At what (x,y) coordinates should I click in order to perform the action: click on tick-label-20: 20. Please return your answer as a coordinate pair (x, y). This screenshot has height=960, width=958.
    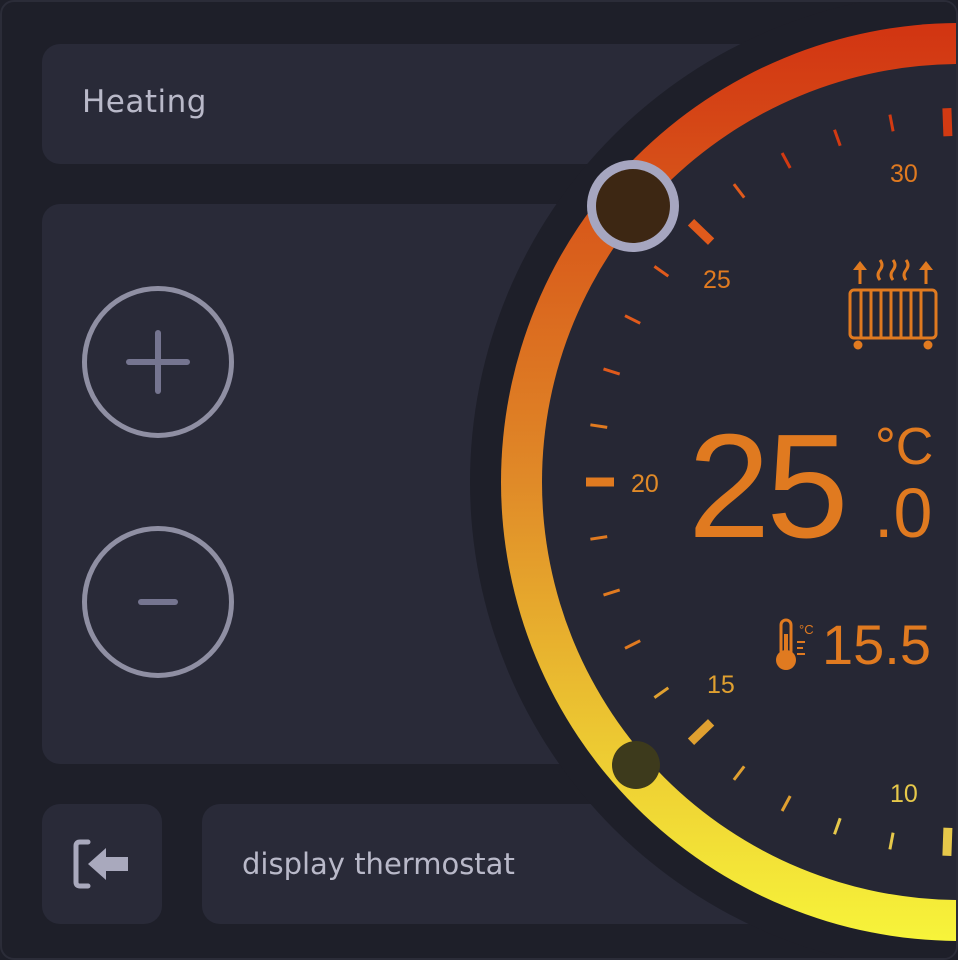
    Looking at the image, I should click on (645, 484).